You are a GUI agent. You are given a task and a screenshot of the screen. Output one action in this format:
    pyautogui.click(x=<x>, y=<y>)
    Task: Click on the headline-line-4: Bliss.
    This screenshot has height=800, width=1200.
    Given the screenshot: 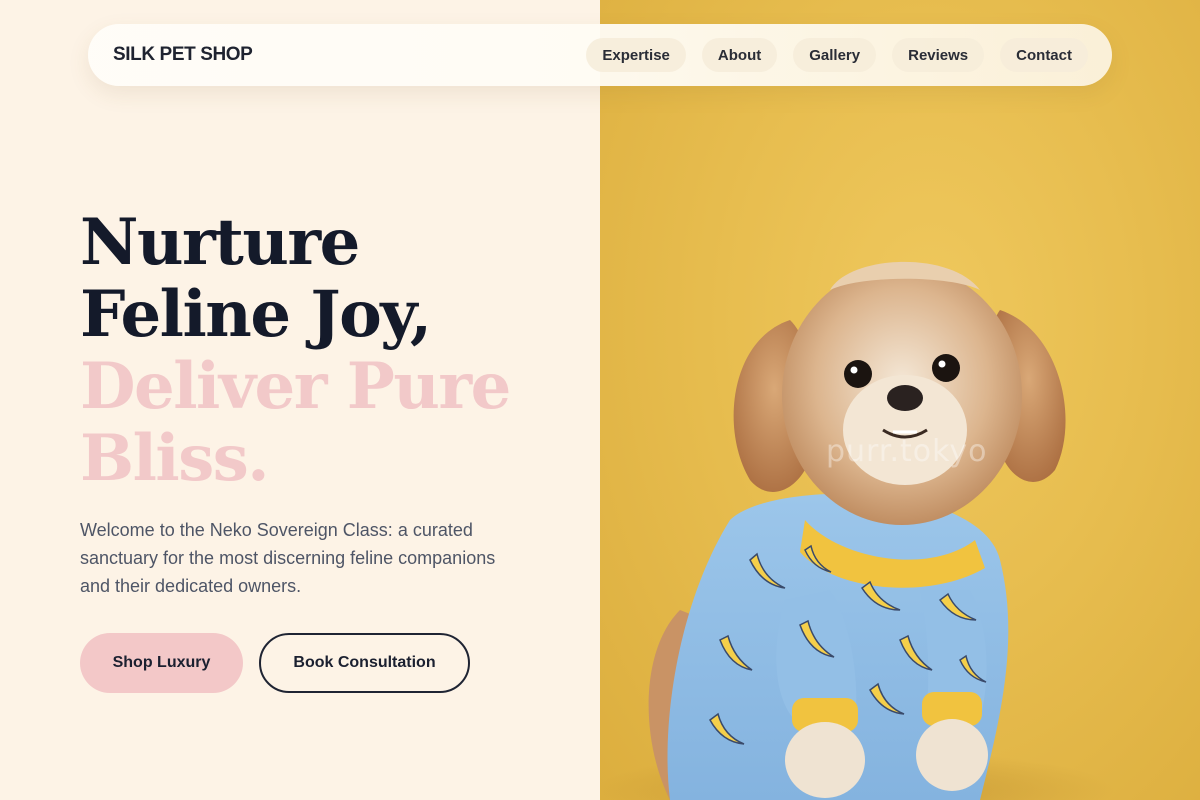 What is the action you would take?
    pyautogui.click(x=175, y=458)
    